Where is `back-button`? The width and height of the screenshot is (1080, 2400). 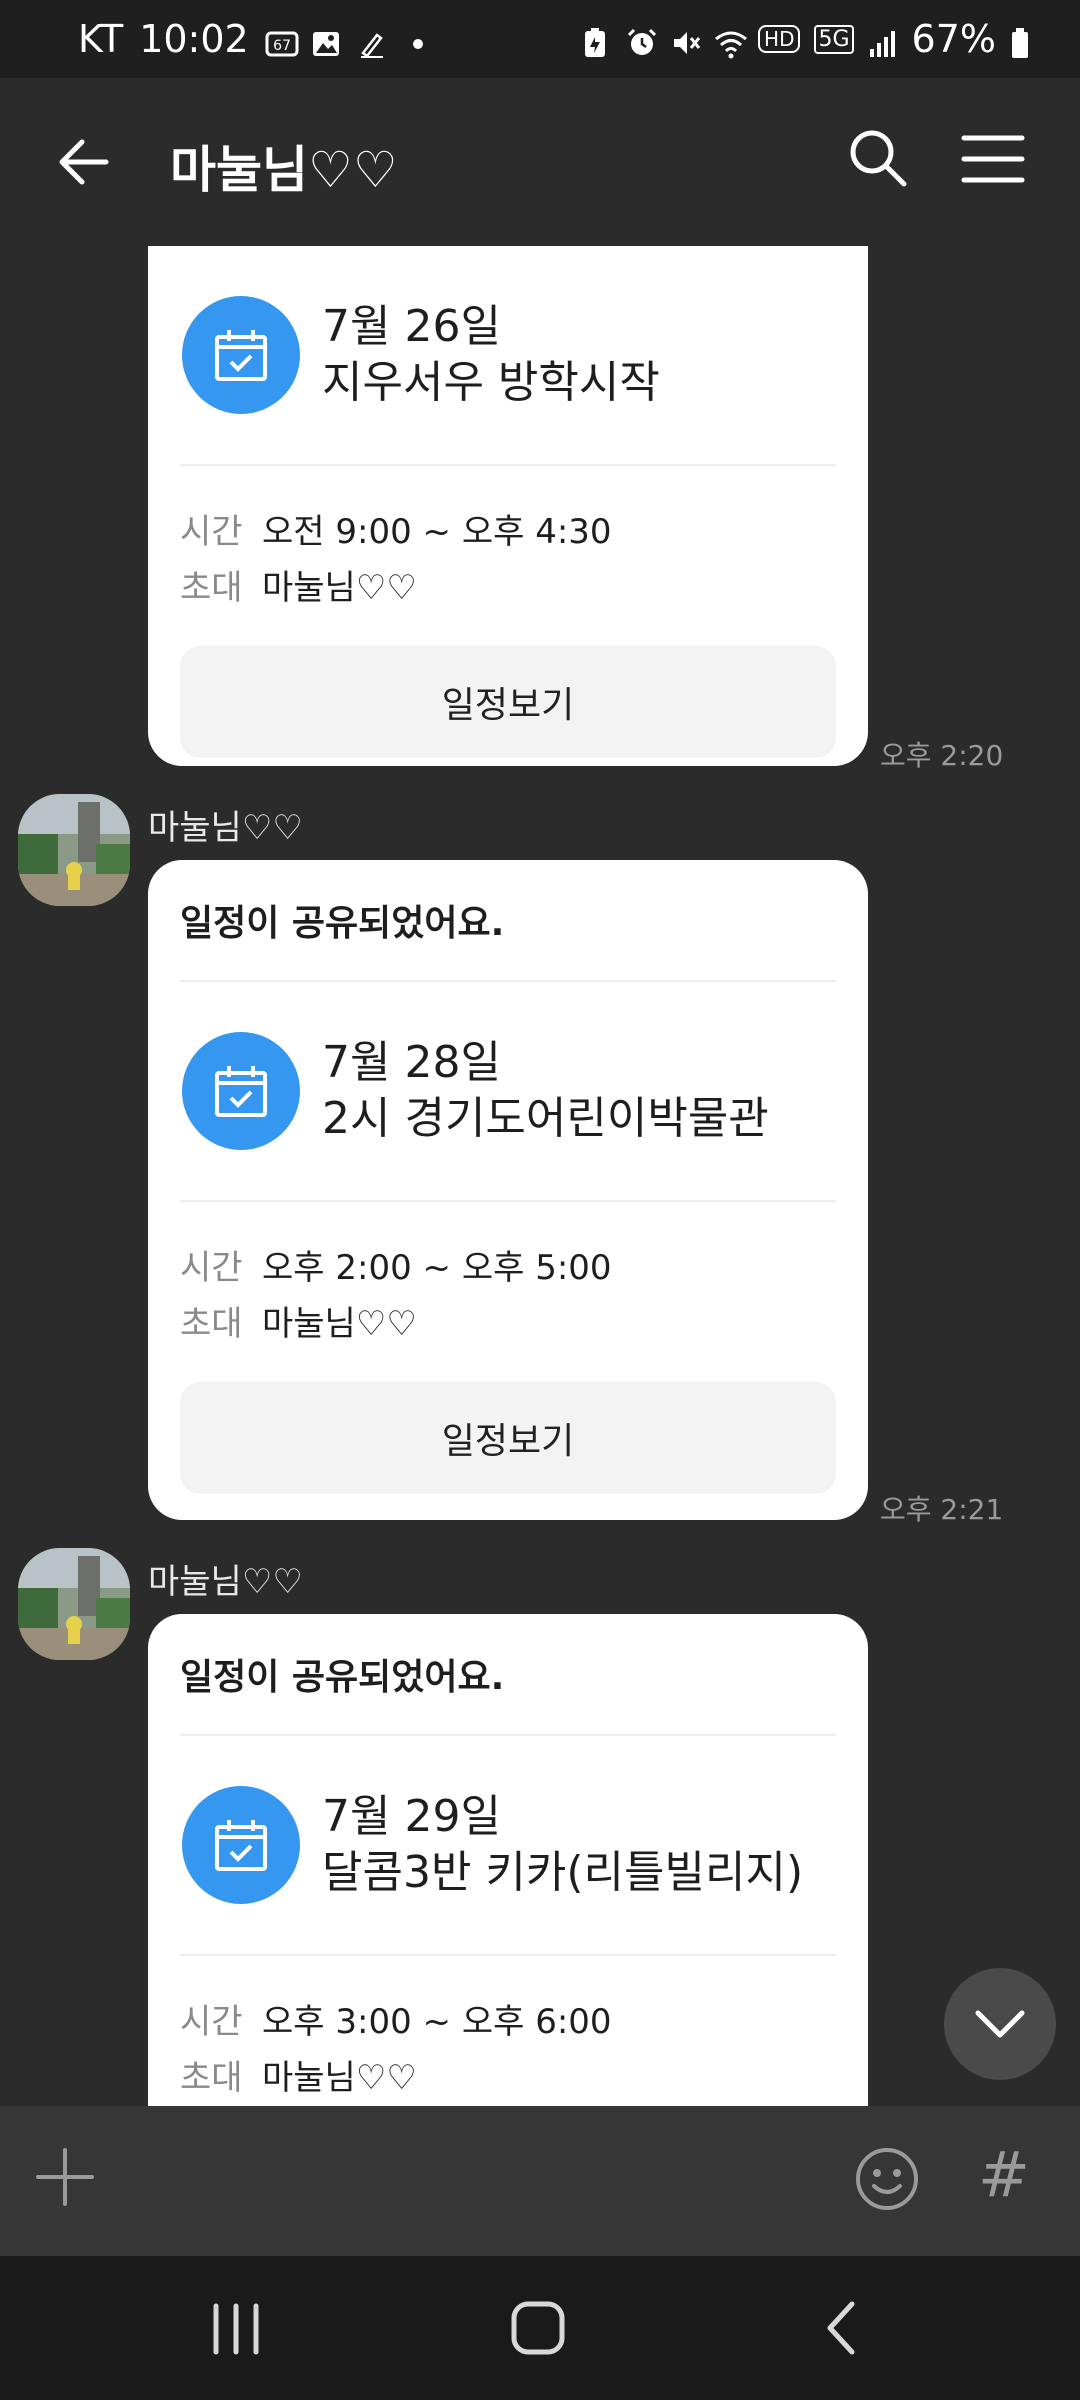
back-button is located at coordinates (84, 162).